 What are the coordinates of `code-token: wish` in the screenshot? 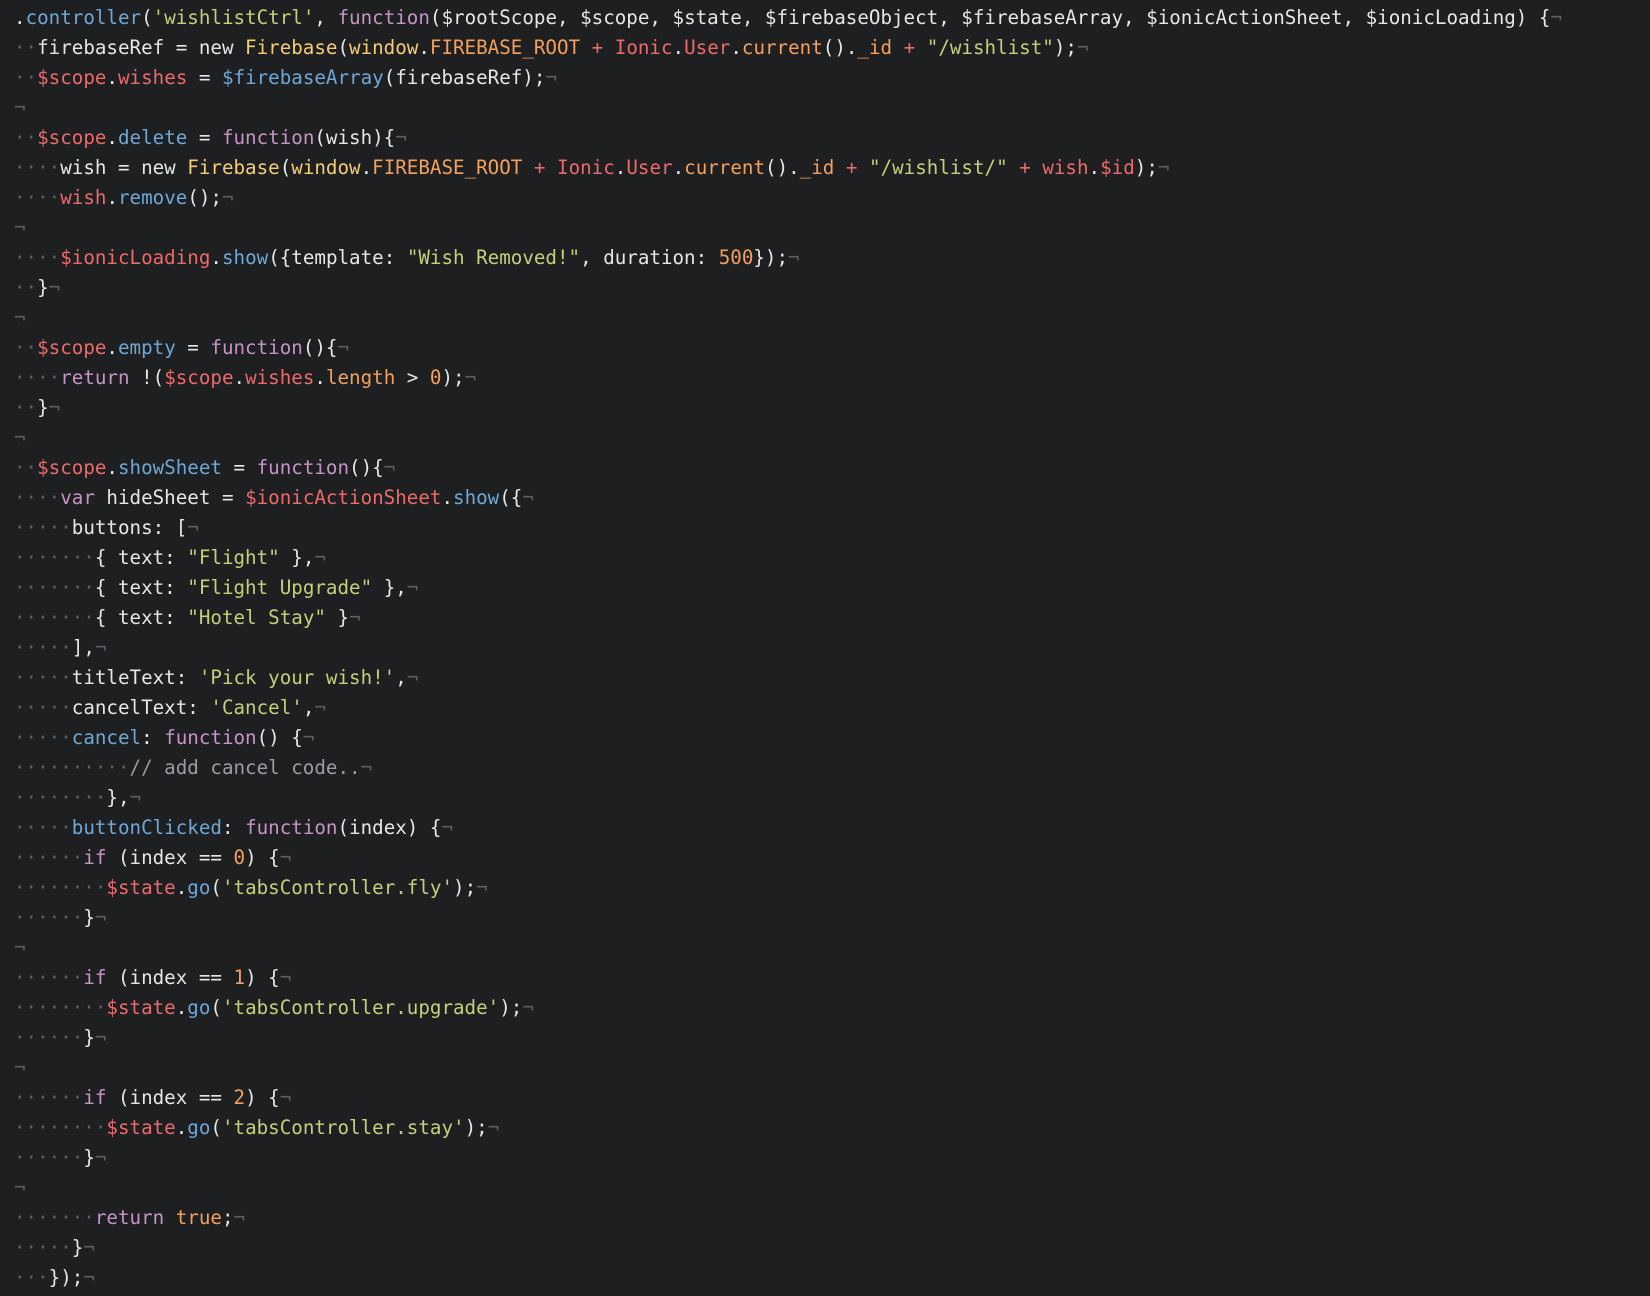 It's located at (1065, 167).